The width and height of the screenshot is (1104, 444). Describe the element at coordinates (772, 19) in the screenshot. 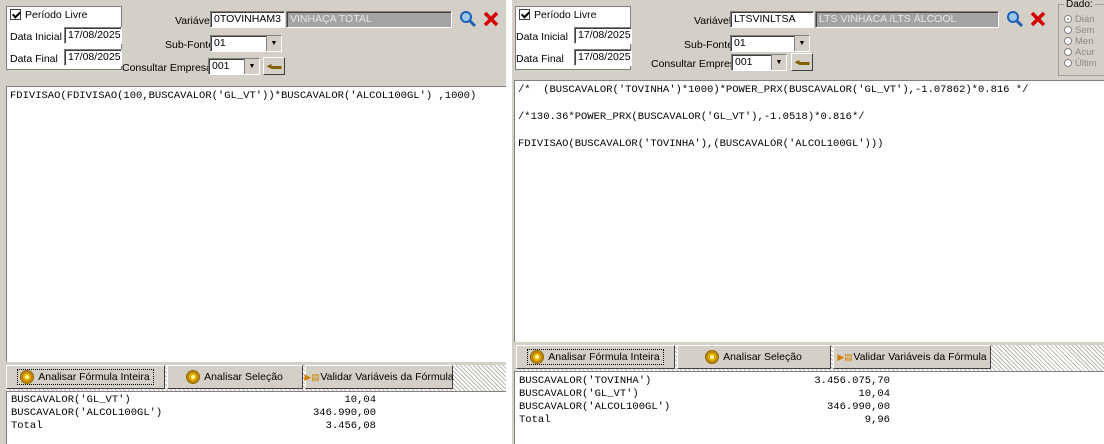

I see `variavel-input: LTSVINLTSA` at that location.